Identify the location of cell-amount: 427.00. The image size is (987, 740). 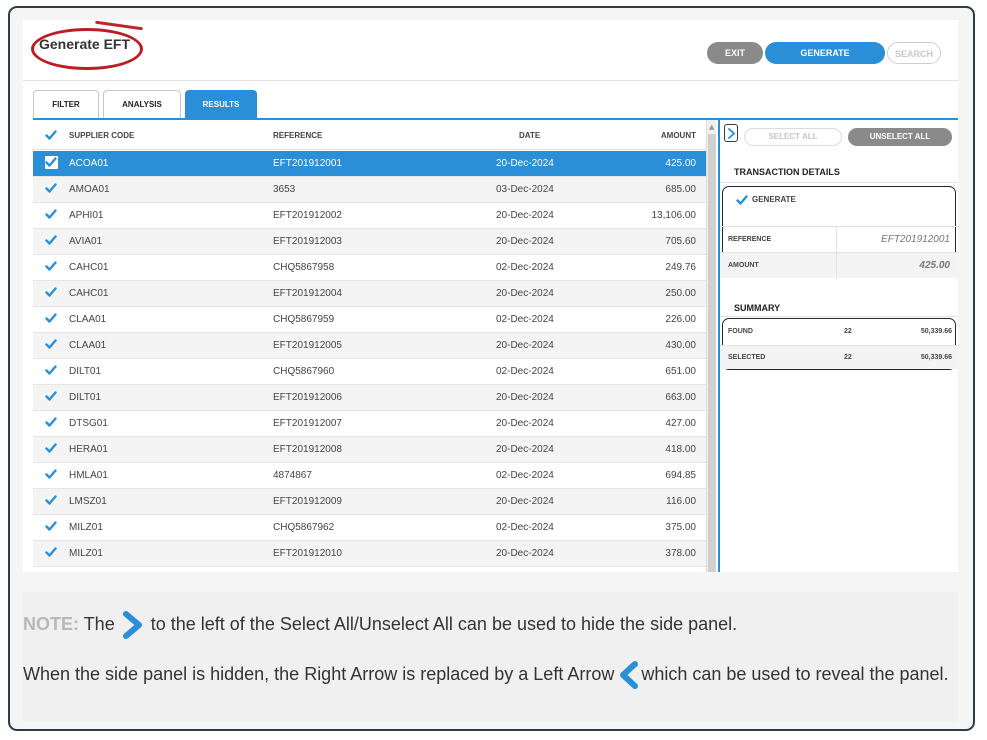
(680, 423).